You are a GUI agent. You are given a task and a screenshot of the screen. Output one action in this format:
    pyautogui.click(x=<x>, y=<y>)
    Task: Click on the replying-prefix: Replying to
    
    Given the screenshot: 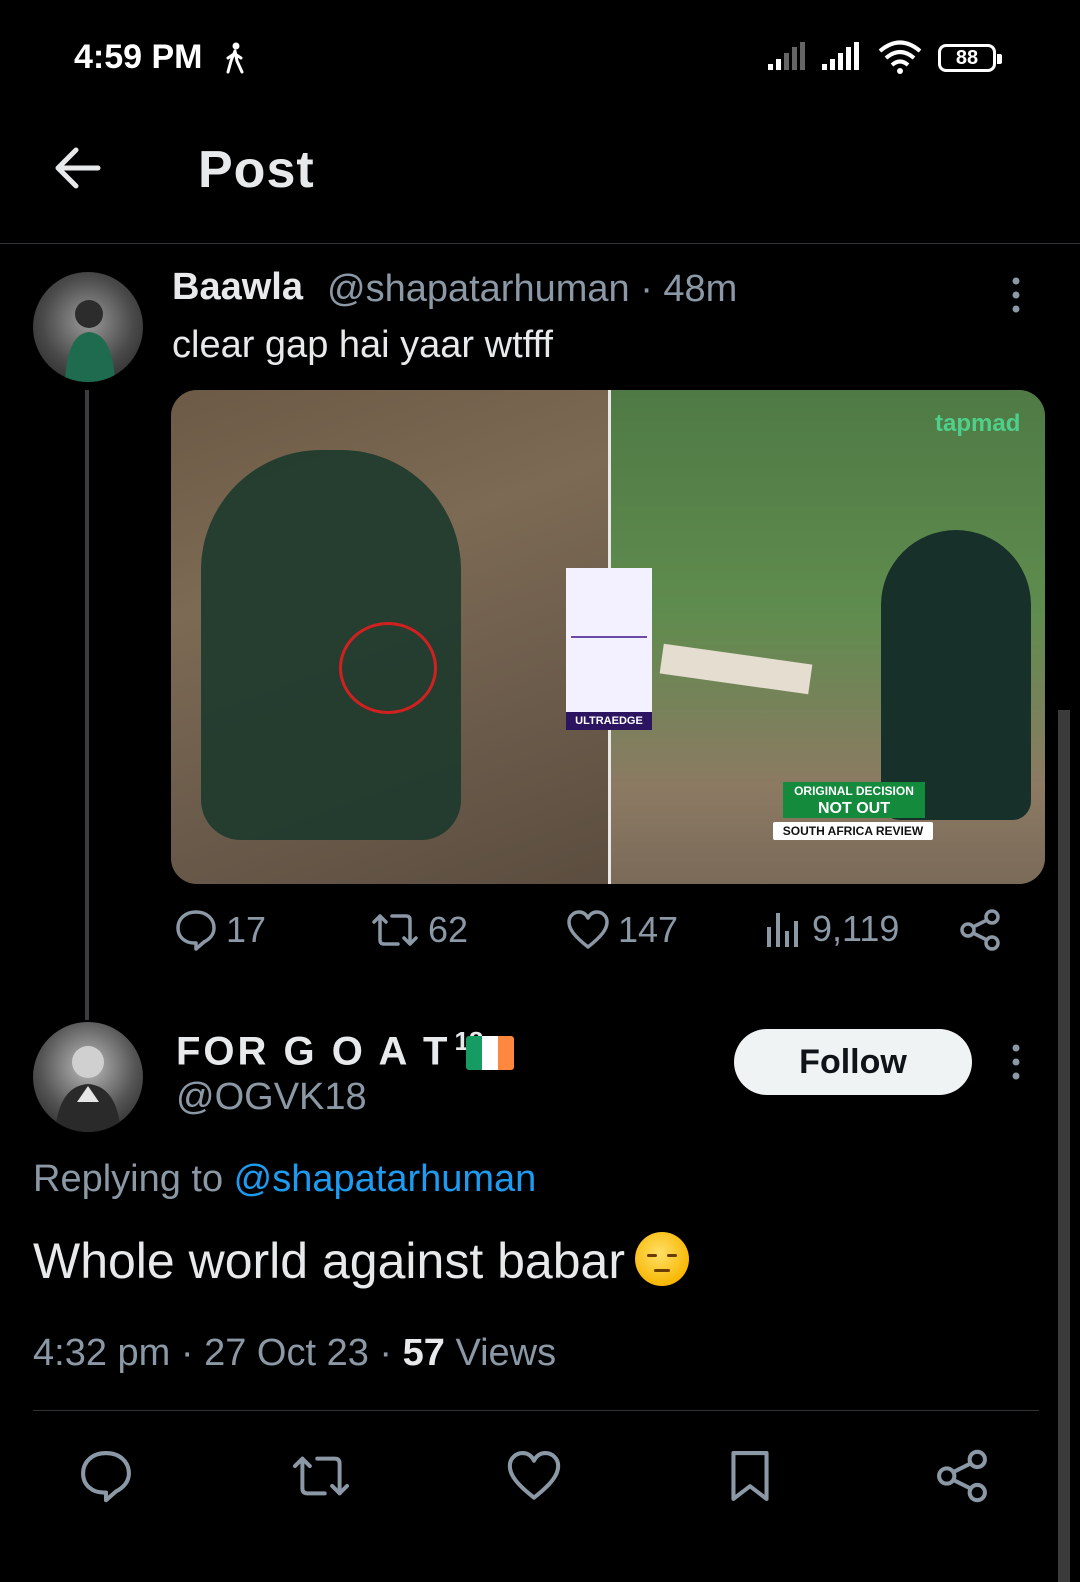 What is the action you would take?
    pyautogui.click(x=133, y=1179)
    